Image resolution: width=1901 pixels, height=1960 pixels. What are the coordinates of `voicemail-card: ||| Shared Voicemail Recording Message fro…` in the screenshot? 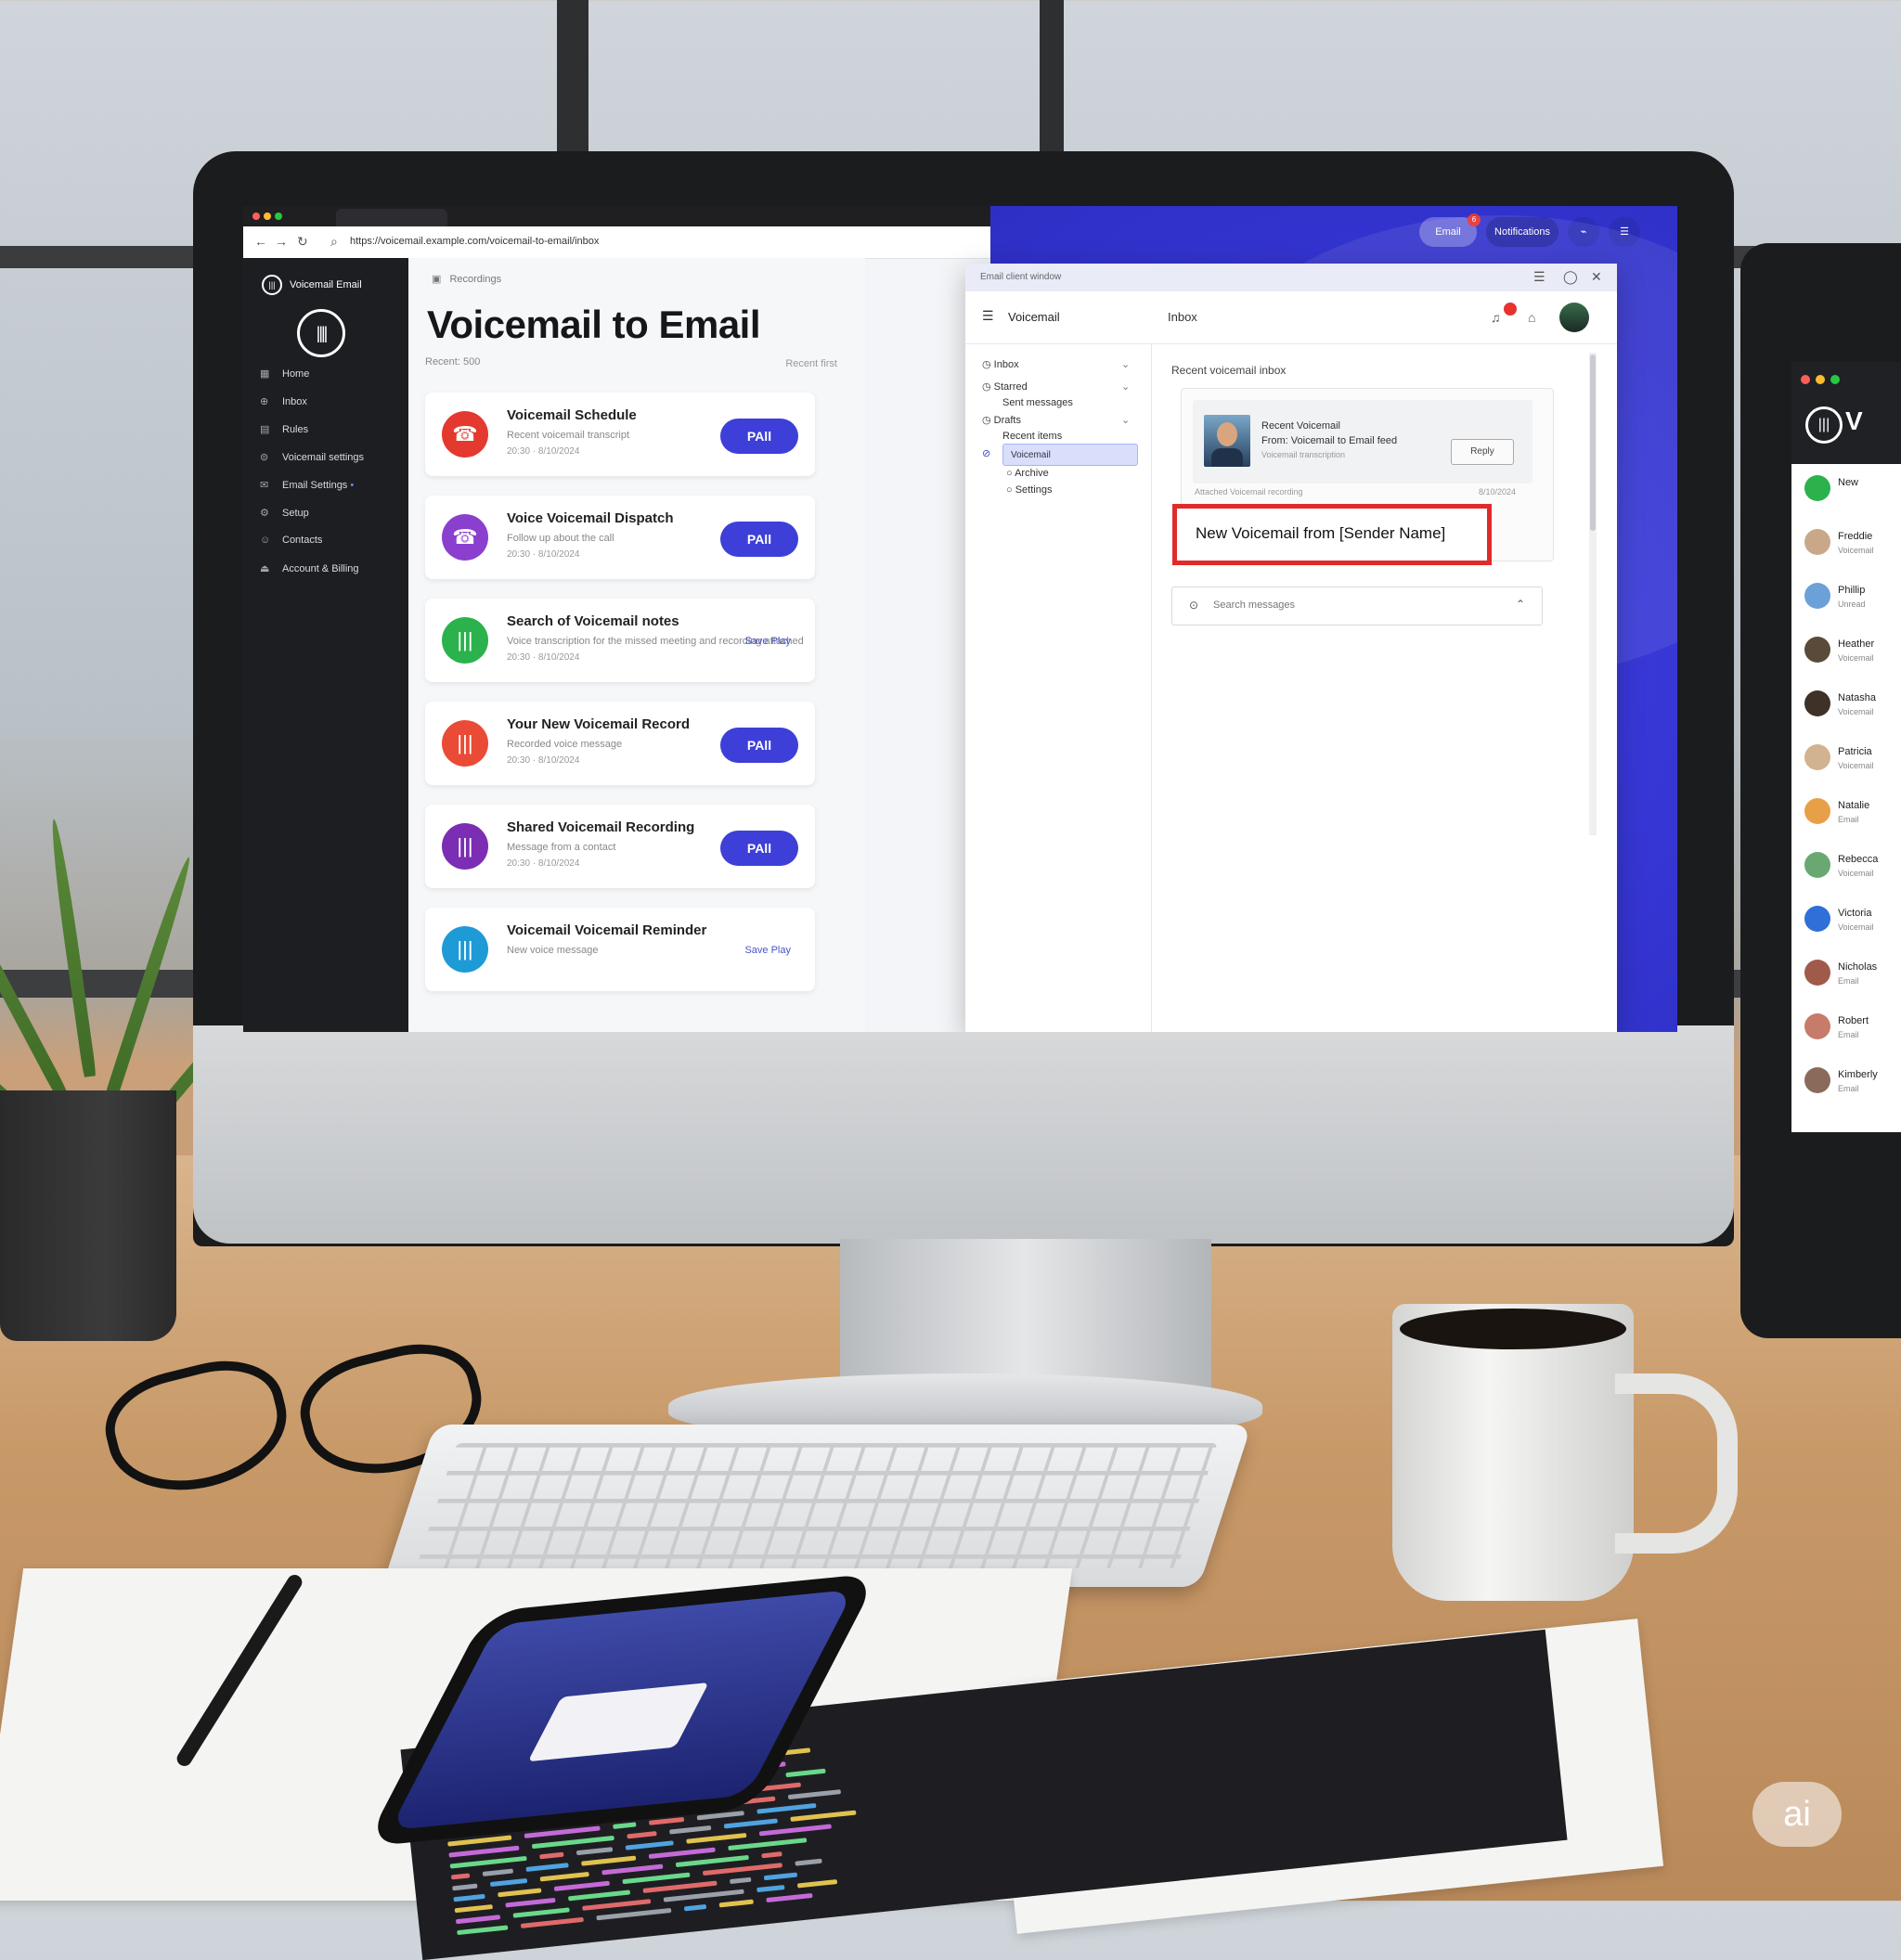 It's located at (620, 846).